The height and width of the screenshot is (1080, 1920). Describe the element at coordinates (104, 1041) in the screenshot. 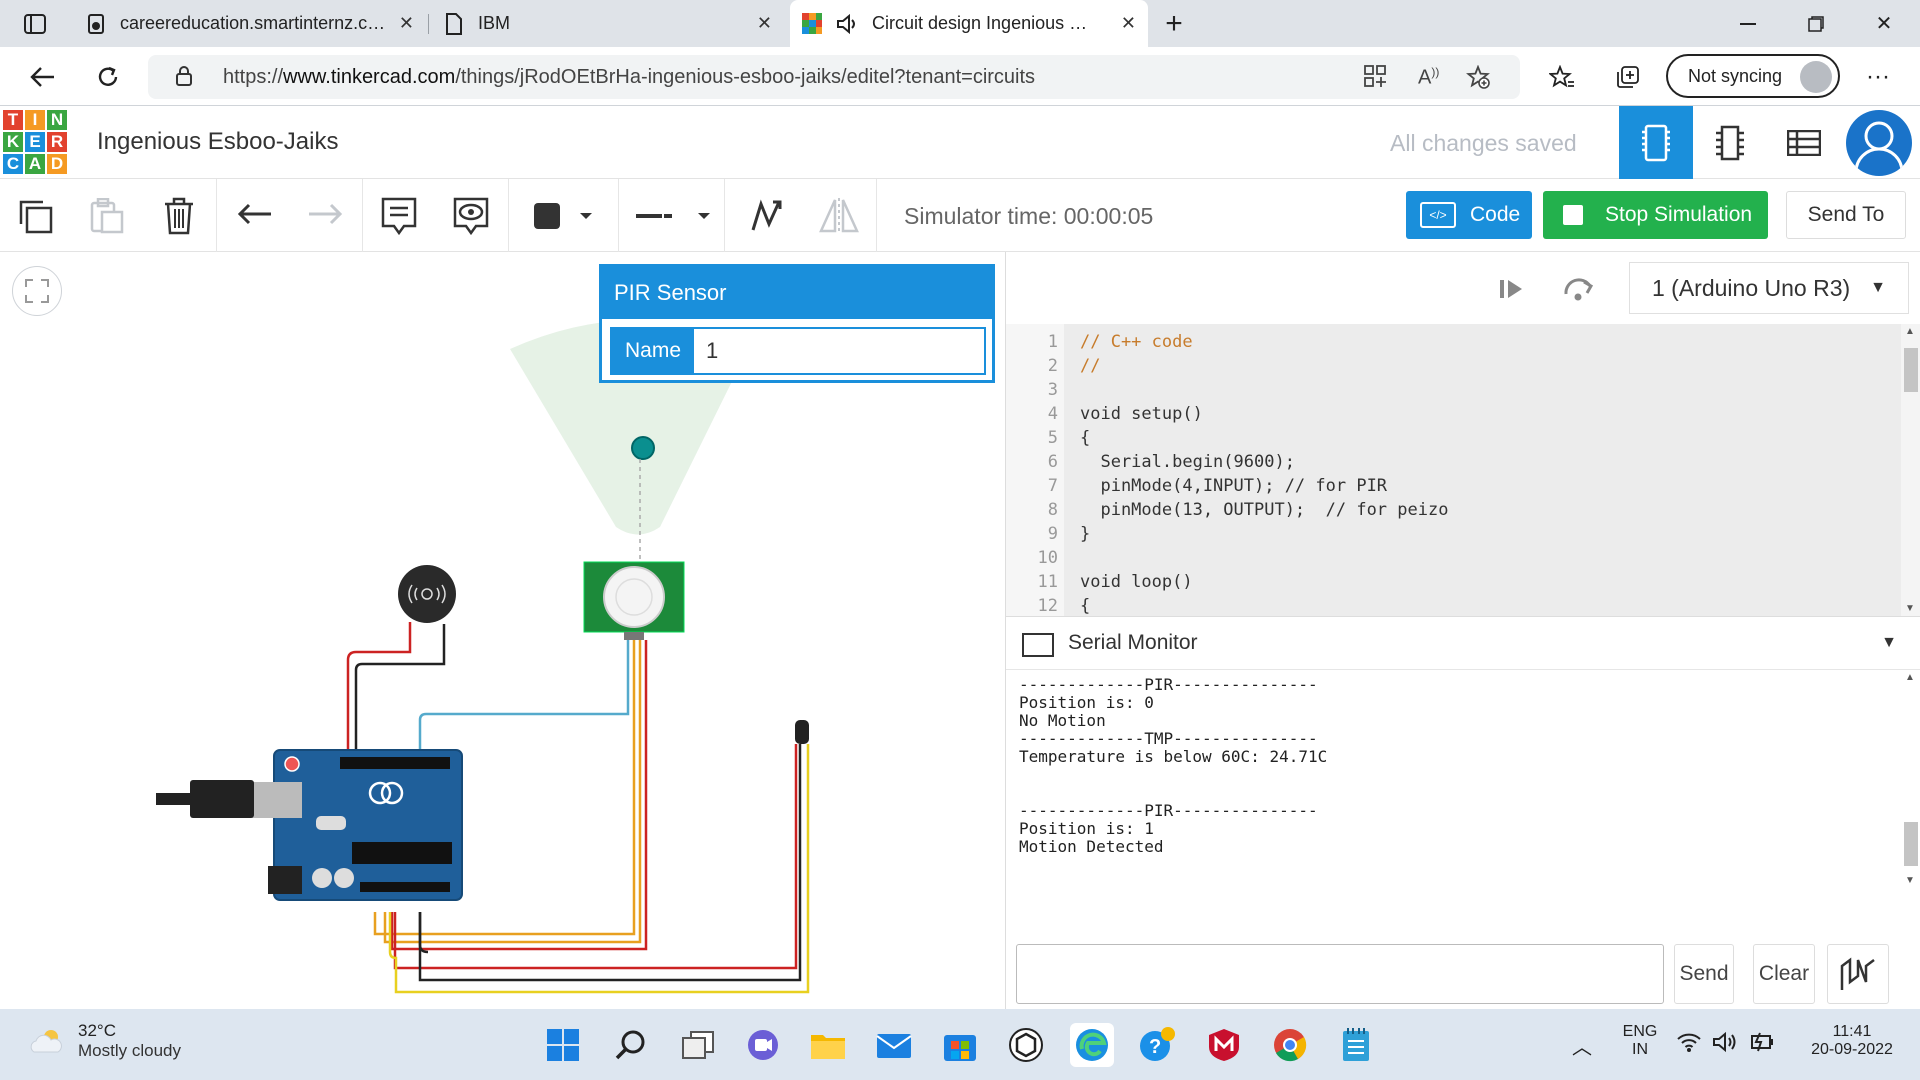

I see `weather-widget: 32°C Mostly cloudy` at that location.